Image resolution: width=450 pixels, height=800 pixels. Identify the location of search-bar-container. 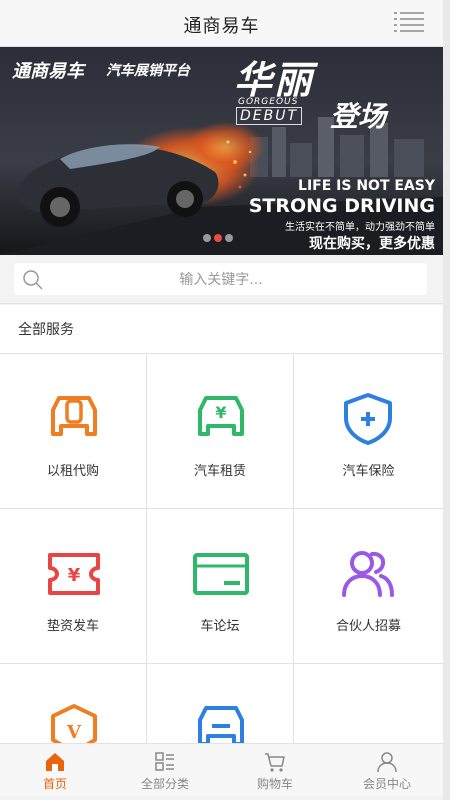
(221, 279).